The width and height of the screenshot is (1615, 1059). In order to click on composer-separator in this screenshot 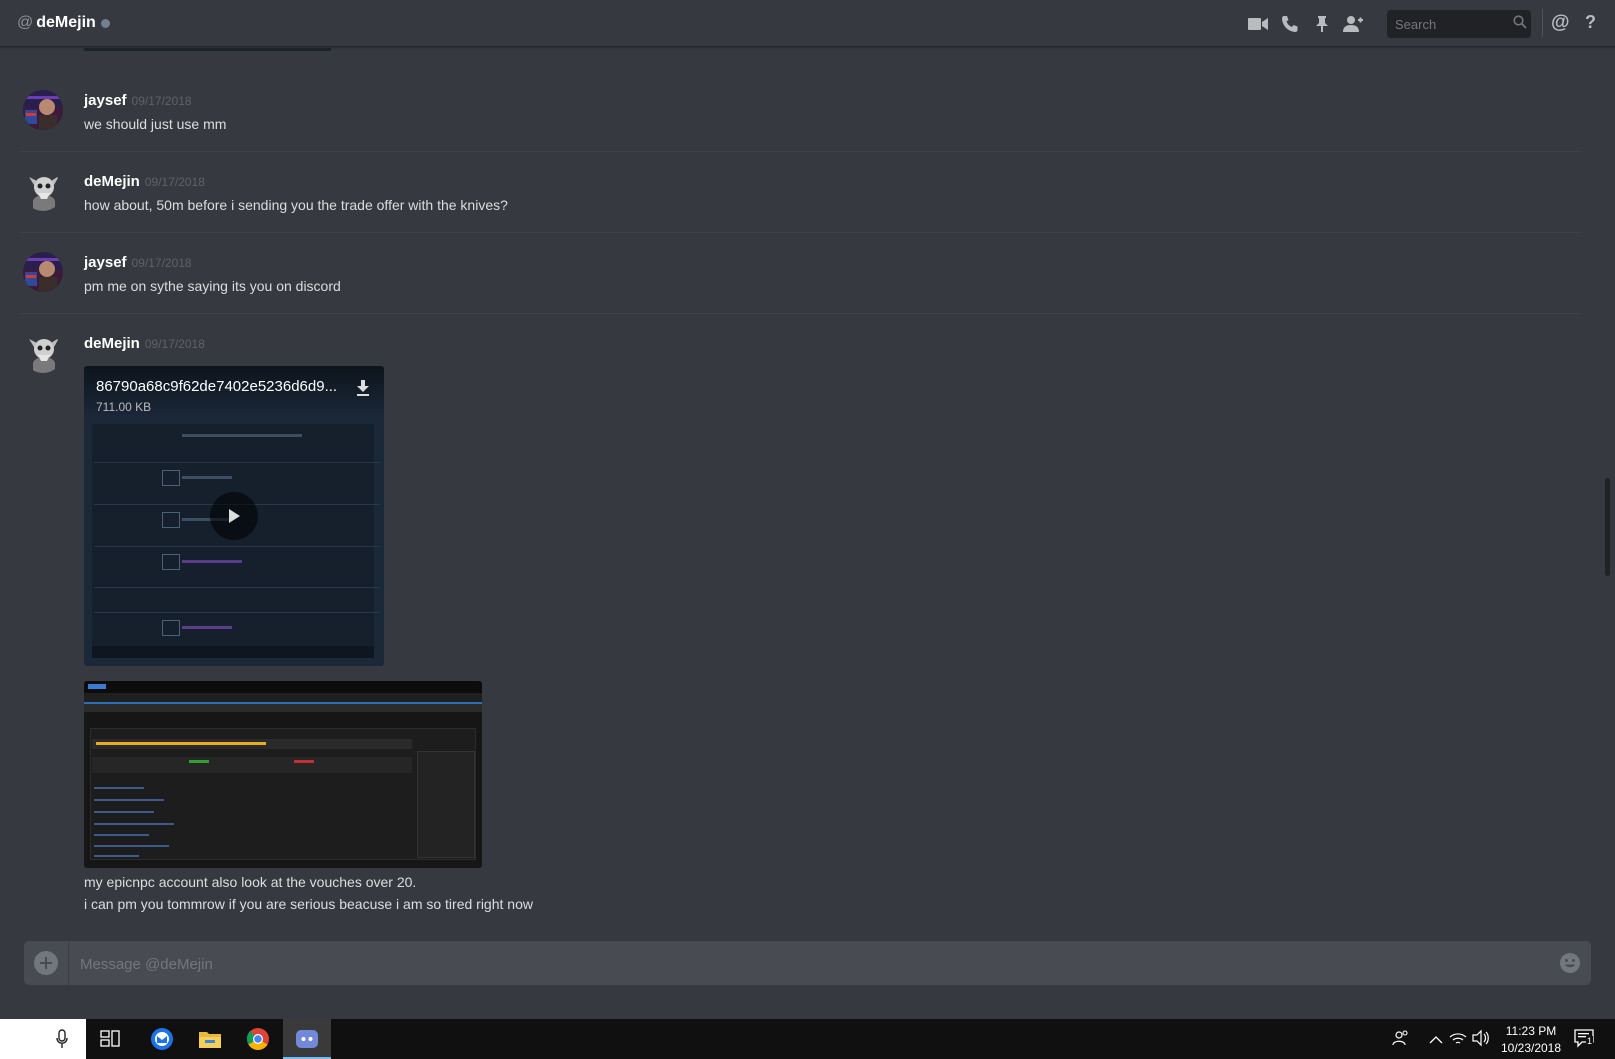, I will do `click(68, 963)`.